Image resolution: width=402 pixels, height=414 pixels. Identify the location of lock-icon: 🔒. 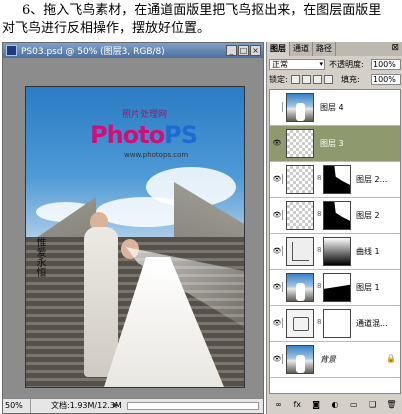
(391, 358).